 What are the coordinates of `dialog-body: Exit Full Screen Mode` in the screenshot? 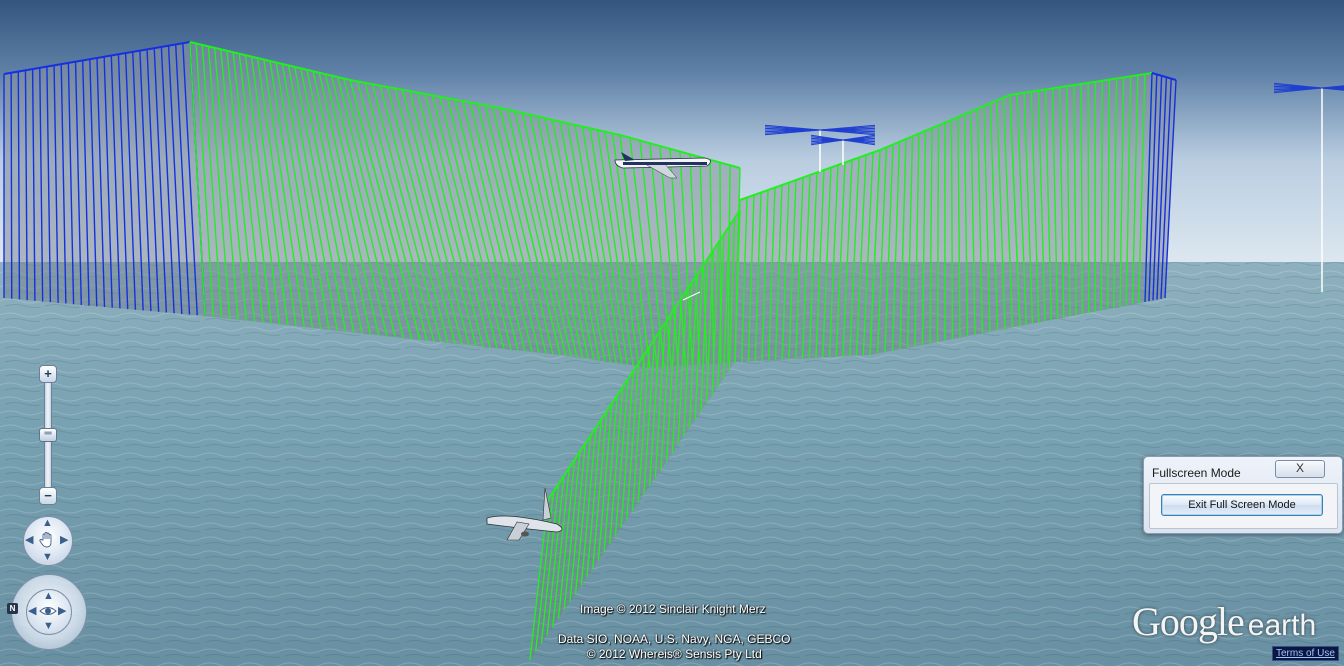 It's located at (1243, 506).